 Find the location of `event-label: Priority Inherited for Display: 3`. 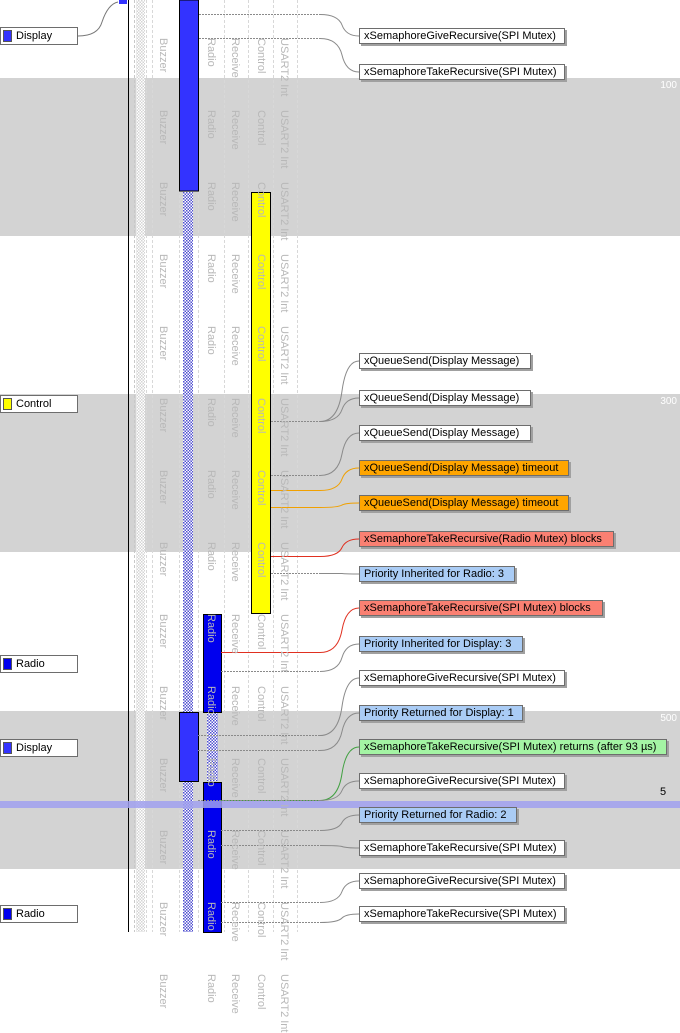

event-label: Priority Inherited for Display: 3 is located at coordinates (441, 644).